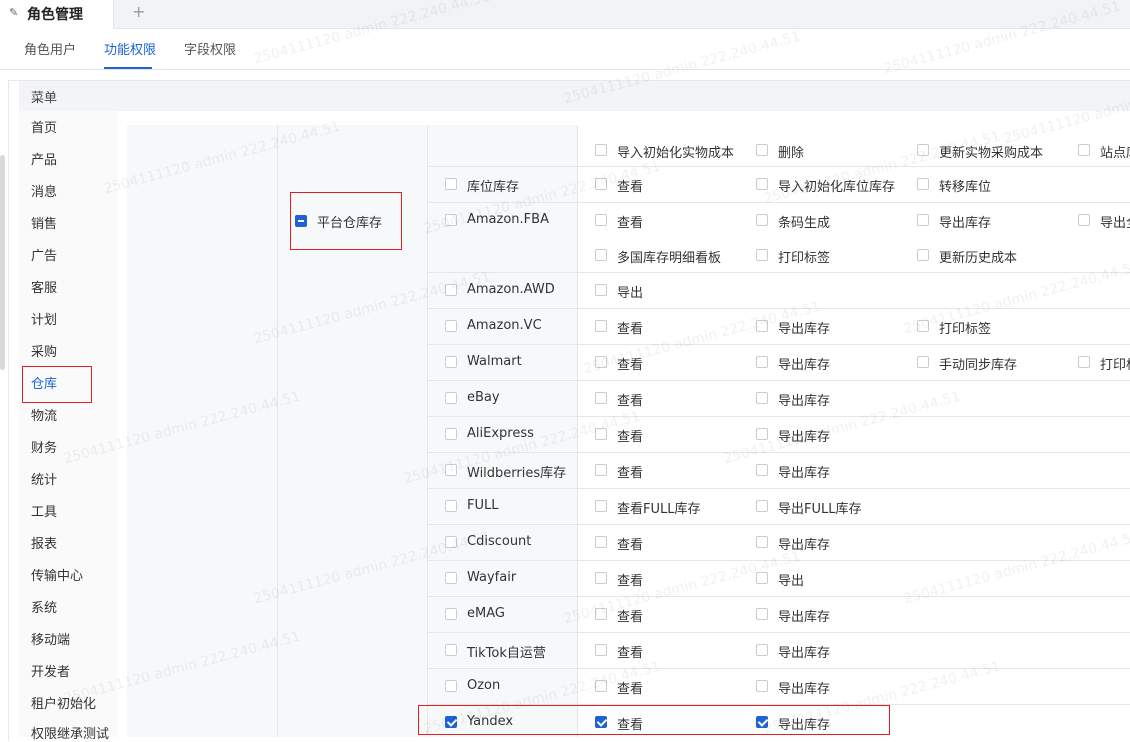  I want to click on sidebar-item-tools: 工具, so click(44, 510).